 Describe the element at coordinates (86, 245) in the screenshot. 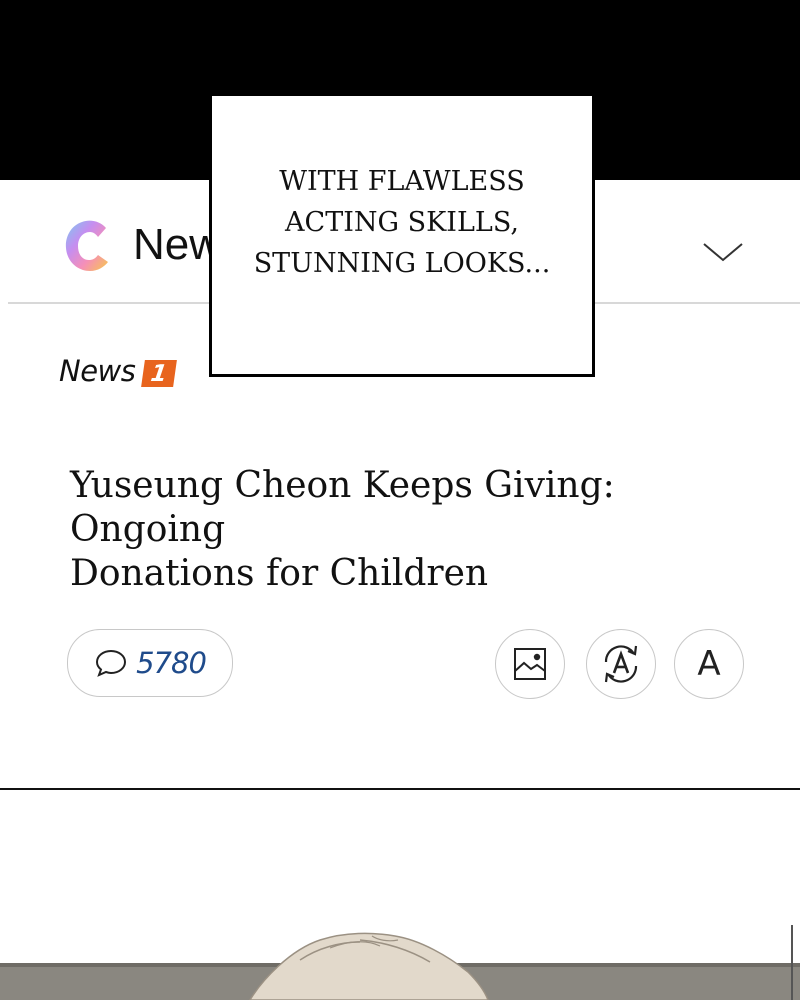

I see `c-gradient-logo-icon` at that location.